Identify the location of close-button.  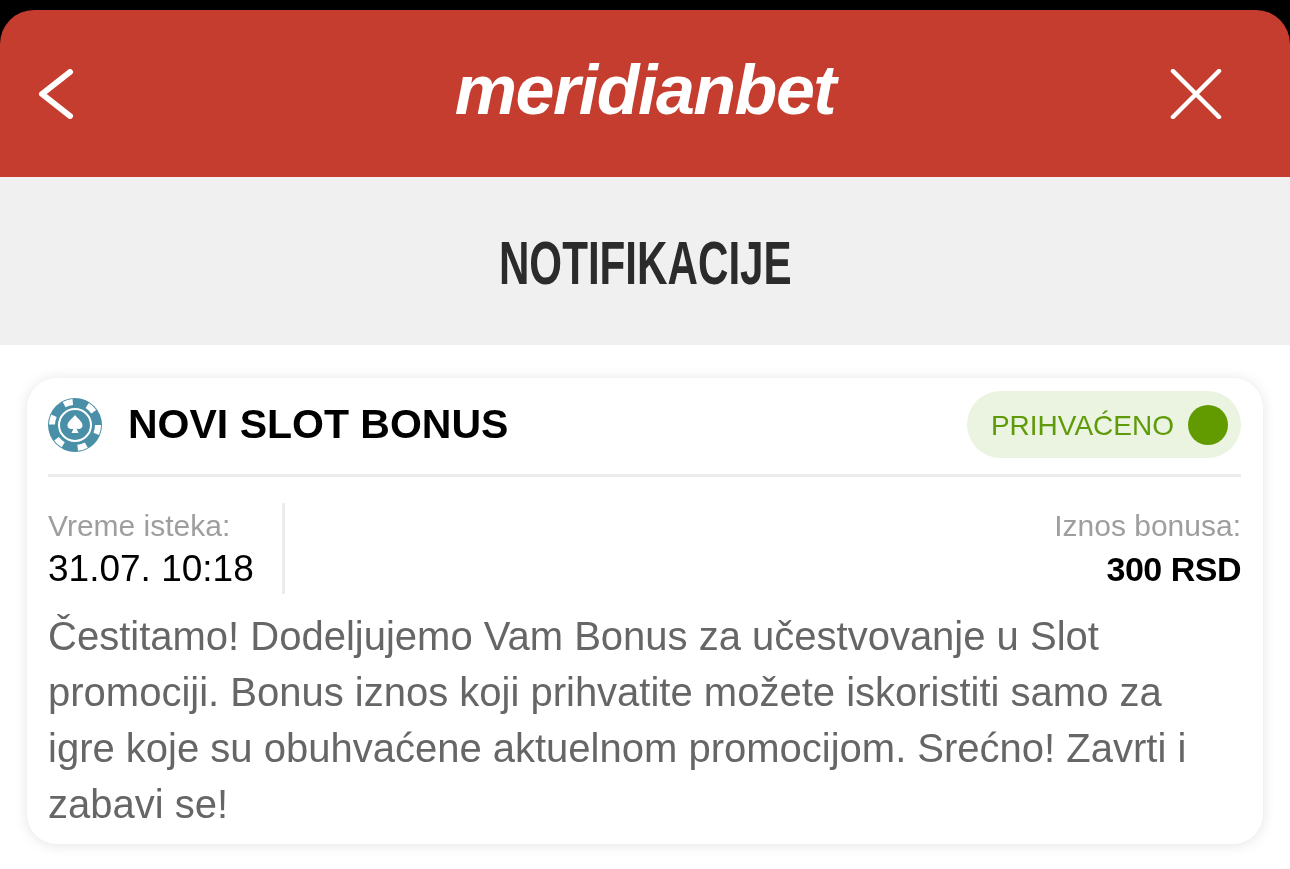
(1196, 93).